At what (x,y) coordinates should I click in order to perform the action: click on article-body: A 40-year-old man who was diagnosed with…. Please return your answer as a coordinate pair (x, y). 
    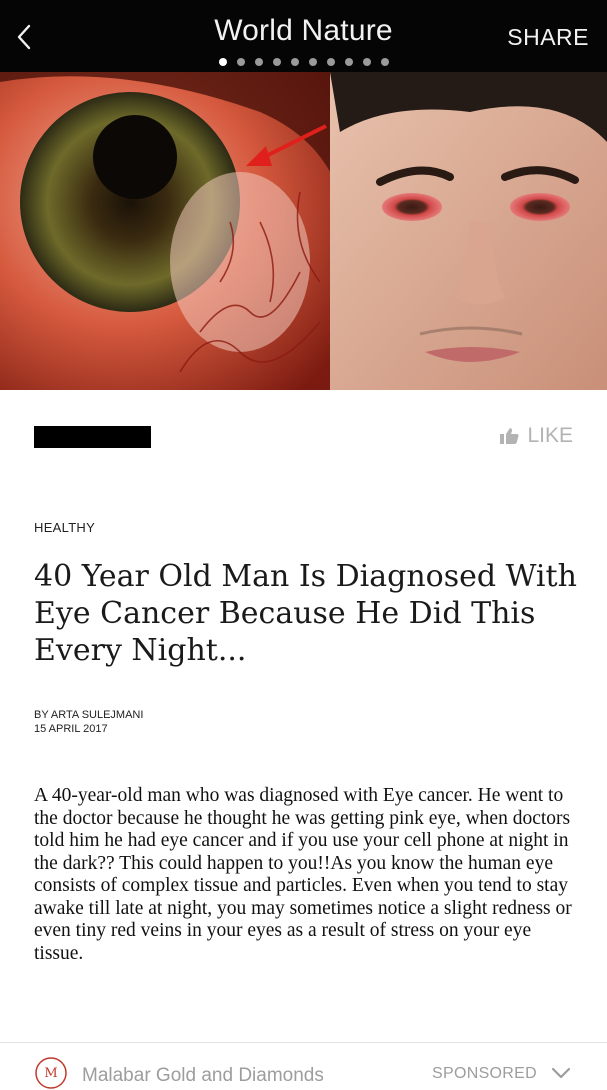
    Looking at the image, I should click on (303, 874).